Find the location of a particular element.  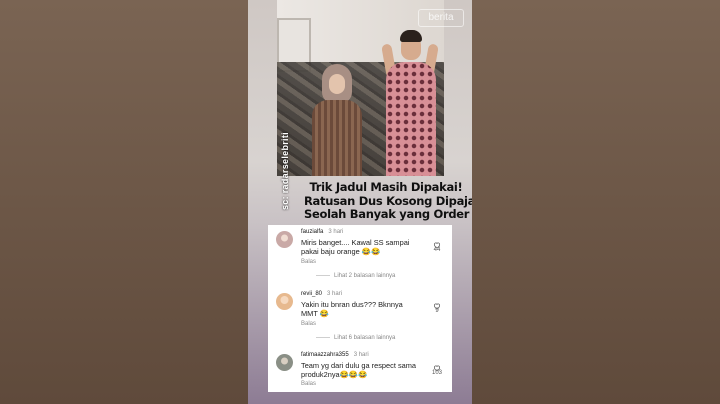

headline-line: Seolah Banyak yang Order is located at coordinates (387, 214).